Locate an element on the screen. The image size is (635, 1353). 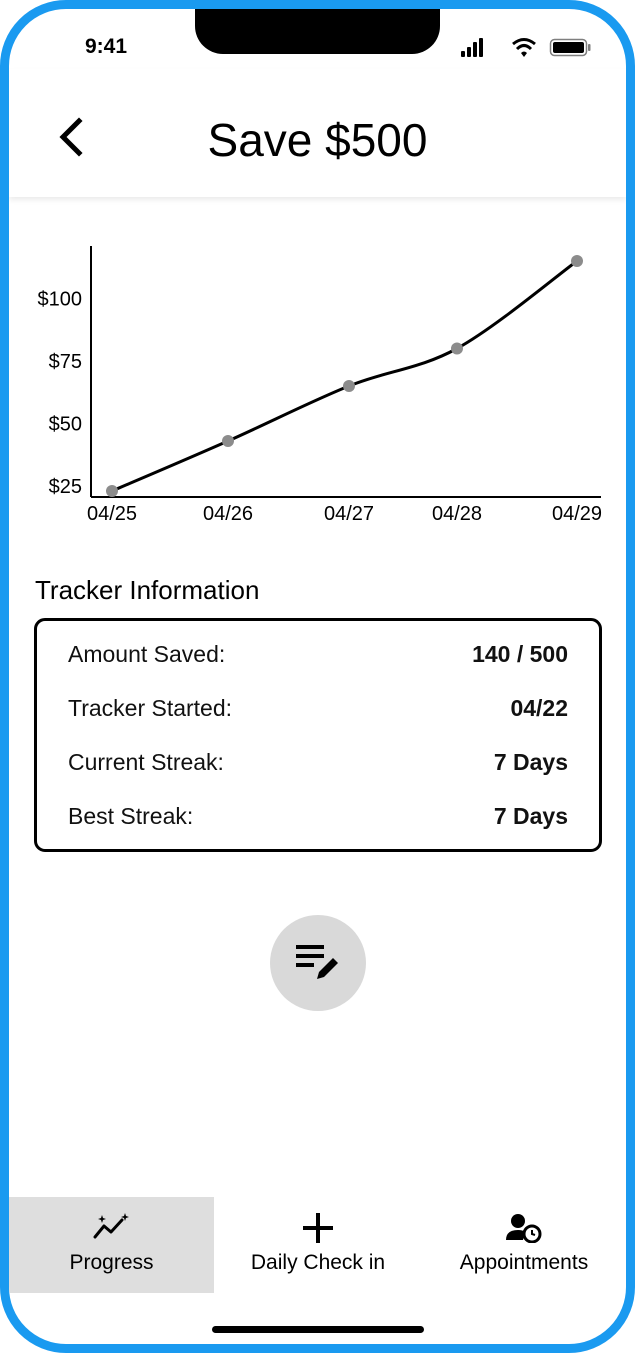
bottom-tab-bar: Progress Daily Check in Appointments is located at coordinates (317, 1245).